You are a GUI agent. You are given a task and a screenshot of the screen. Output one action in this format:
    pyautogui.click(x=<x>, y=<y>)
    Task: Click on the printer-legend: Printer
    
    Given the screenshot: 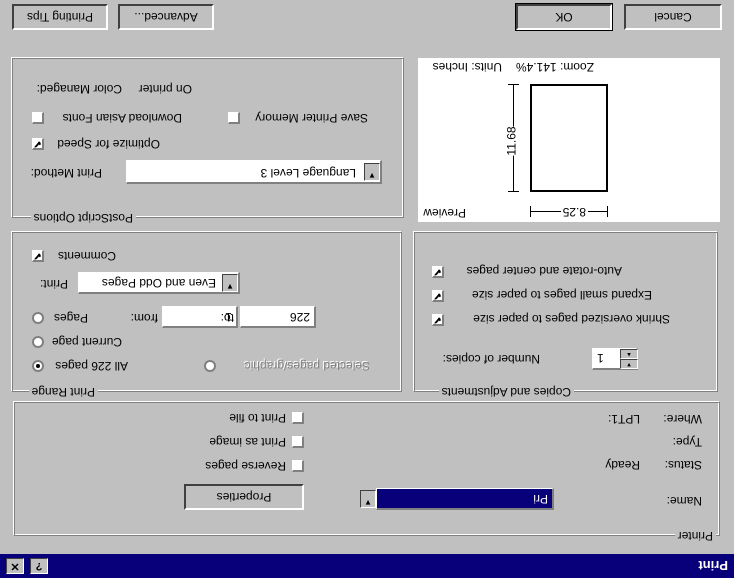 What is the action you would take?
    pyautogui.click(x=695, y=536)
    